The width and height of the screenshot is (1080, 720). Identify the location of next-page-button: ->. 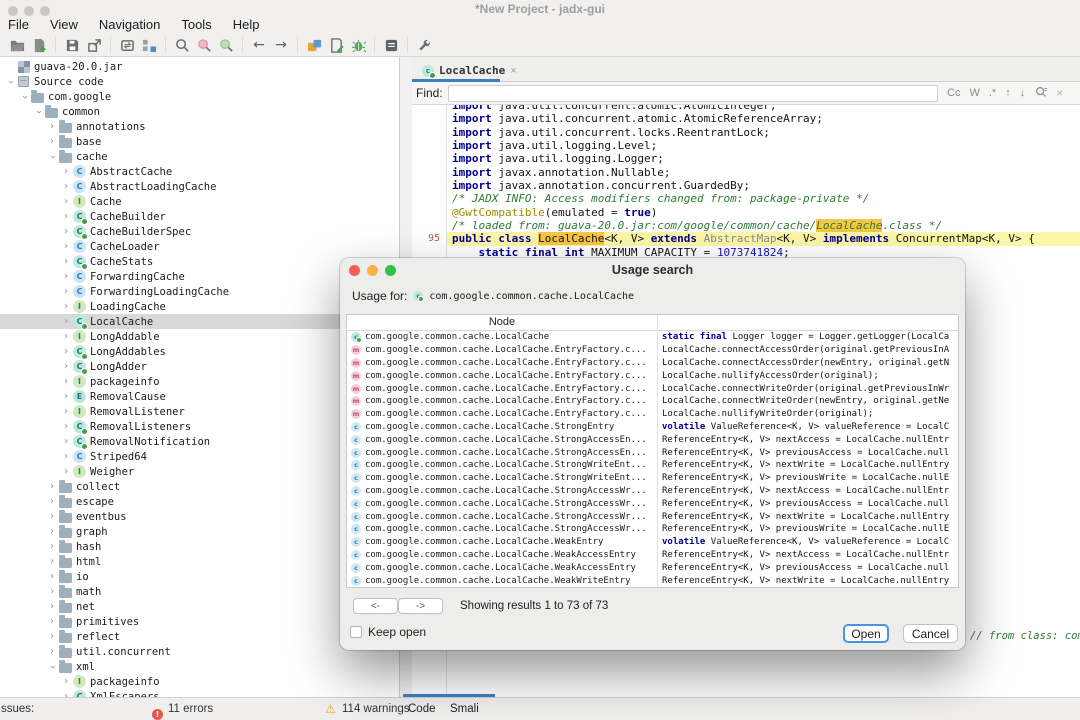
(420, 606).